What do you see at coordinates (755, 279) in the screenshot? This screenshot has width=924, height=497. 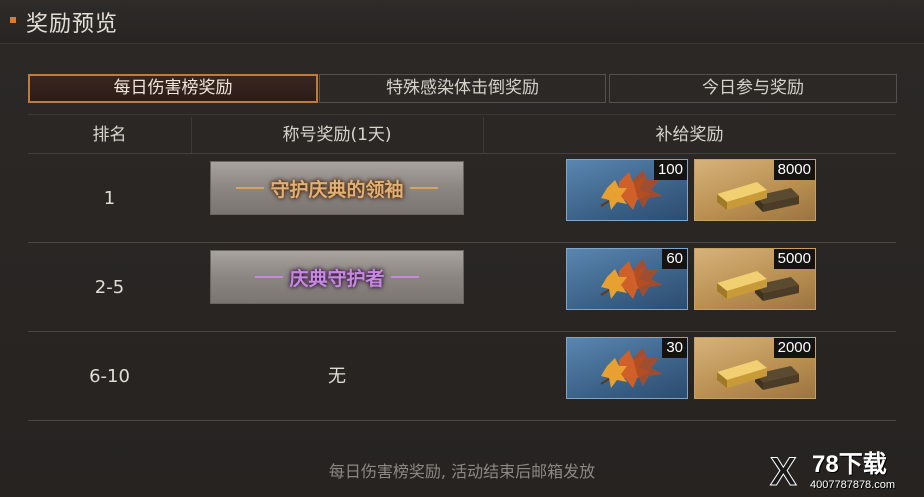 I see `gold-bar-item: 5000` at bounding box center [755, 279].